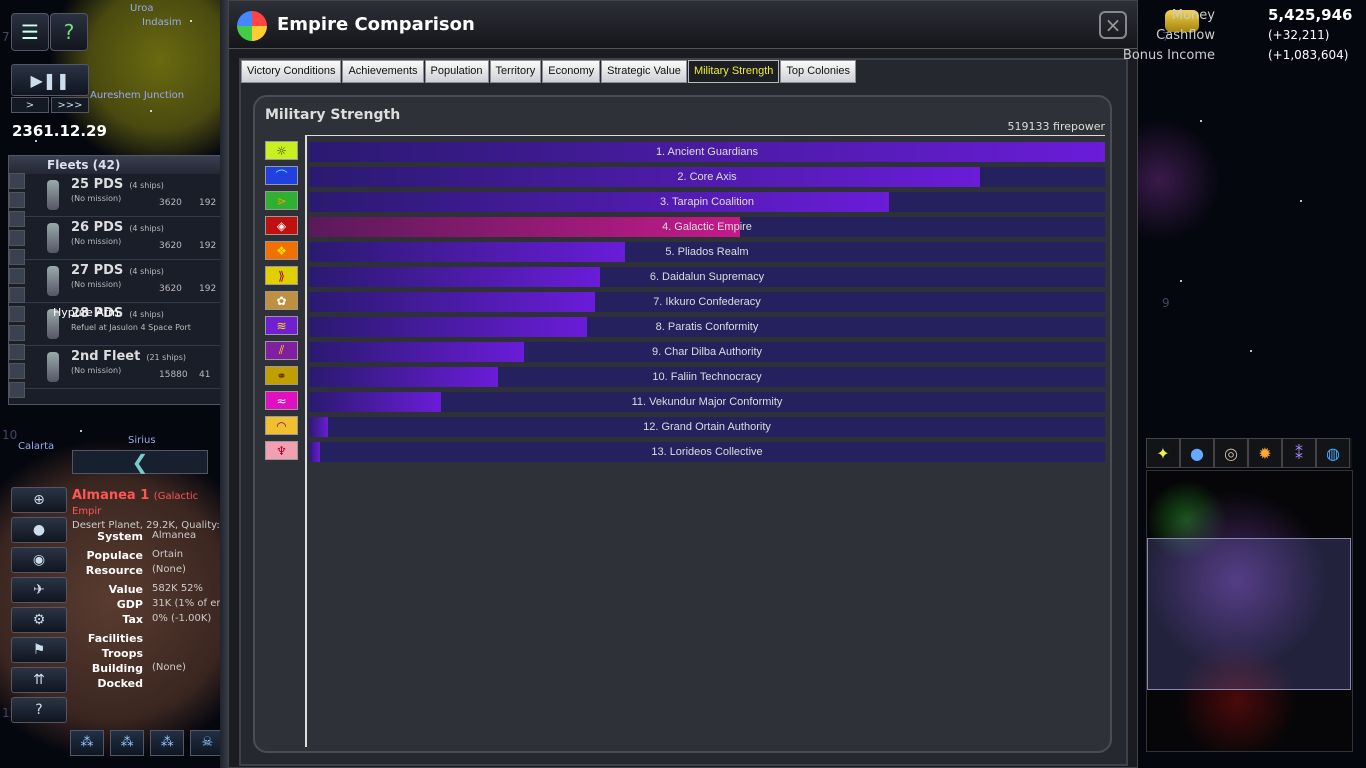 The width and height of the screenshot is (1366, 768). Describe the element at coordinates (114, 165) in the screenshot. I see `fleets-header: Fleets (42)` at that location.